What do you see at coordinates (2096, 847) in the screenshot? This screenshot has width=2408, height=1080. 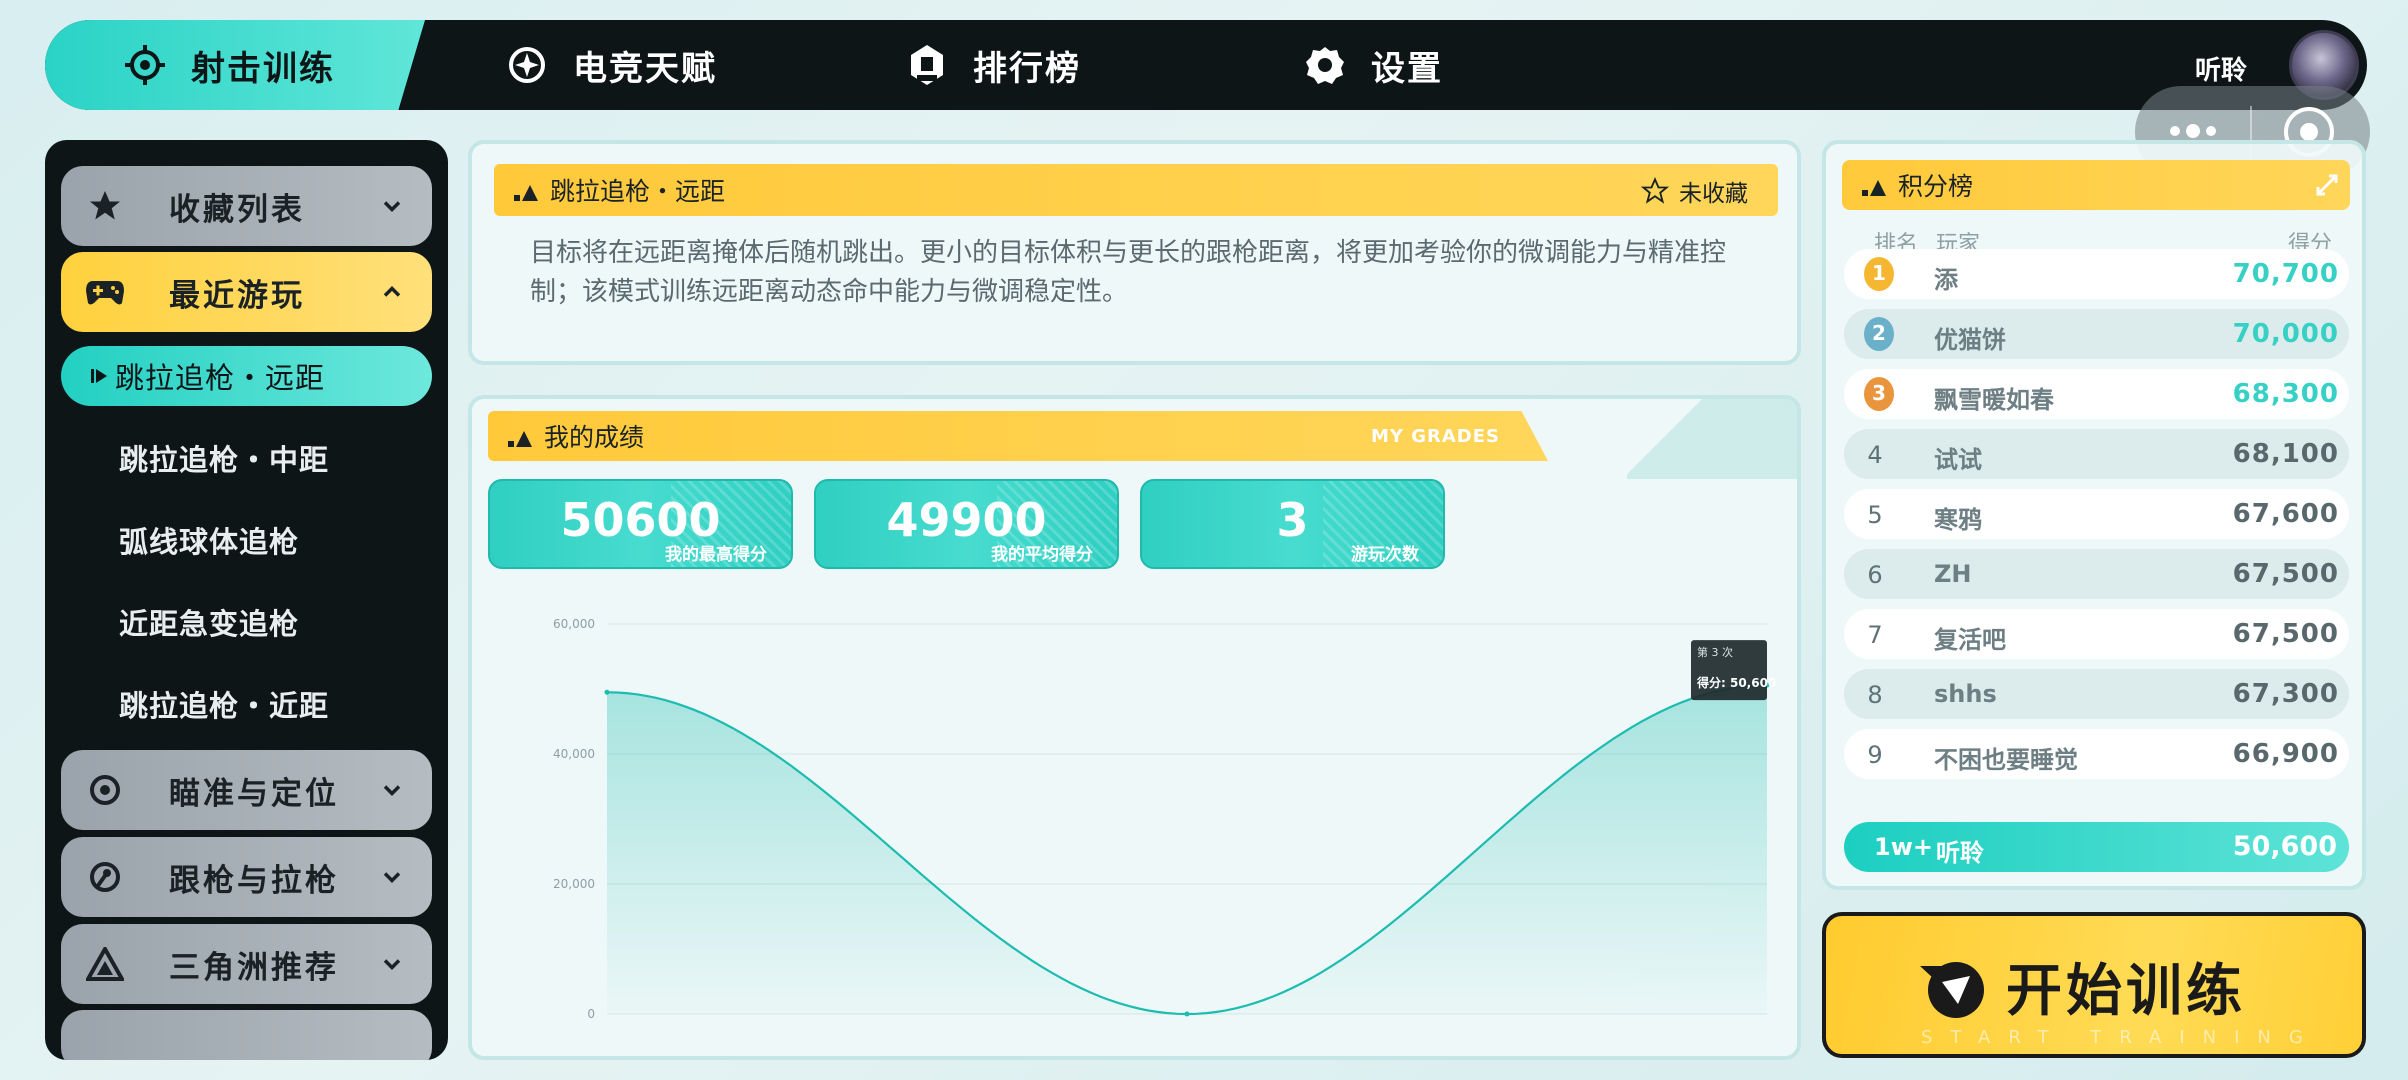 I see `my-rank-row: 1w+ 听聆 50,600` at bounding box center [2096, 847].